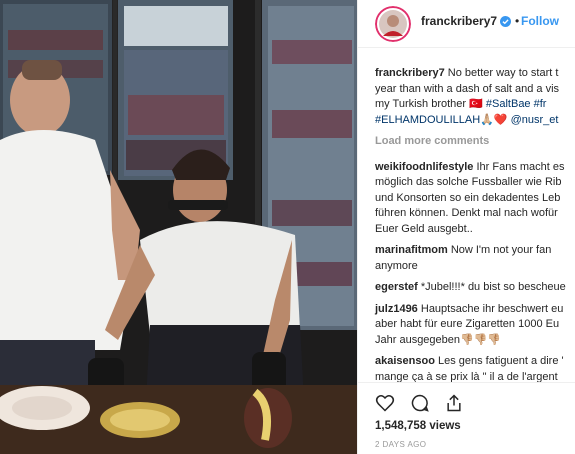 This screenshot has width=575, height=454. What do you see at coordinates (468, 197) in the screenshot?
I see `comment-text: und Konsorten so ein dekadentes Leb` at bounding box center [468, 197].